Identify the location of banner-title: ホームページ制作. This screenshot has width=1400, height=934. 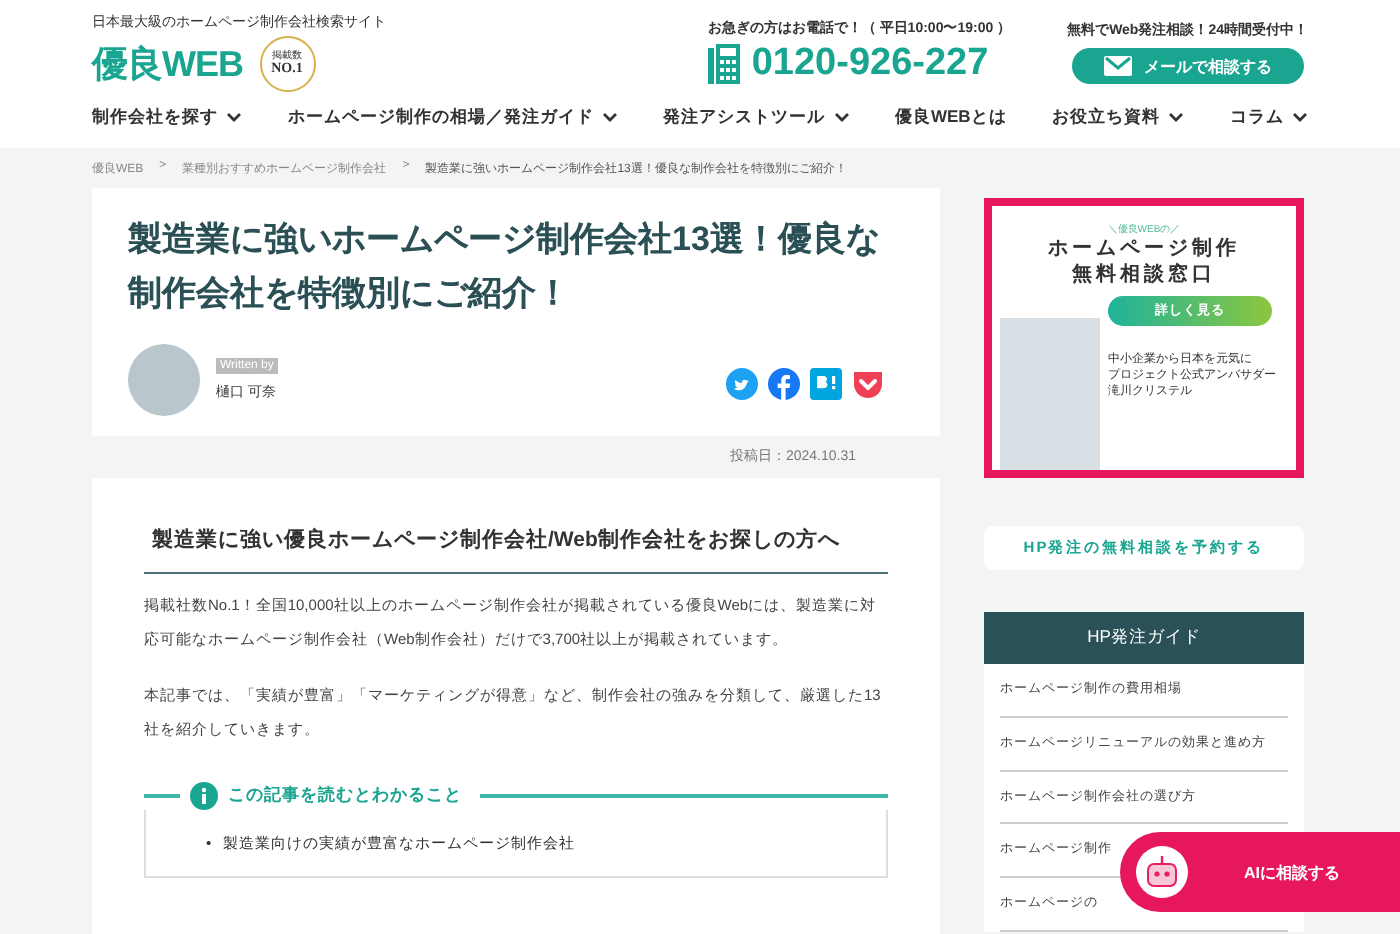
(1144, 249).